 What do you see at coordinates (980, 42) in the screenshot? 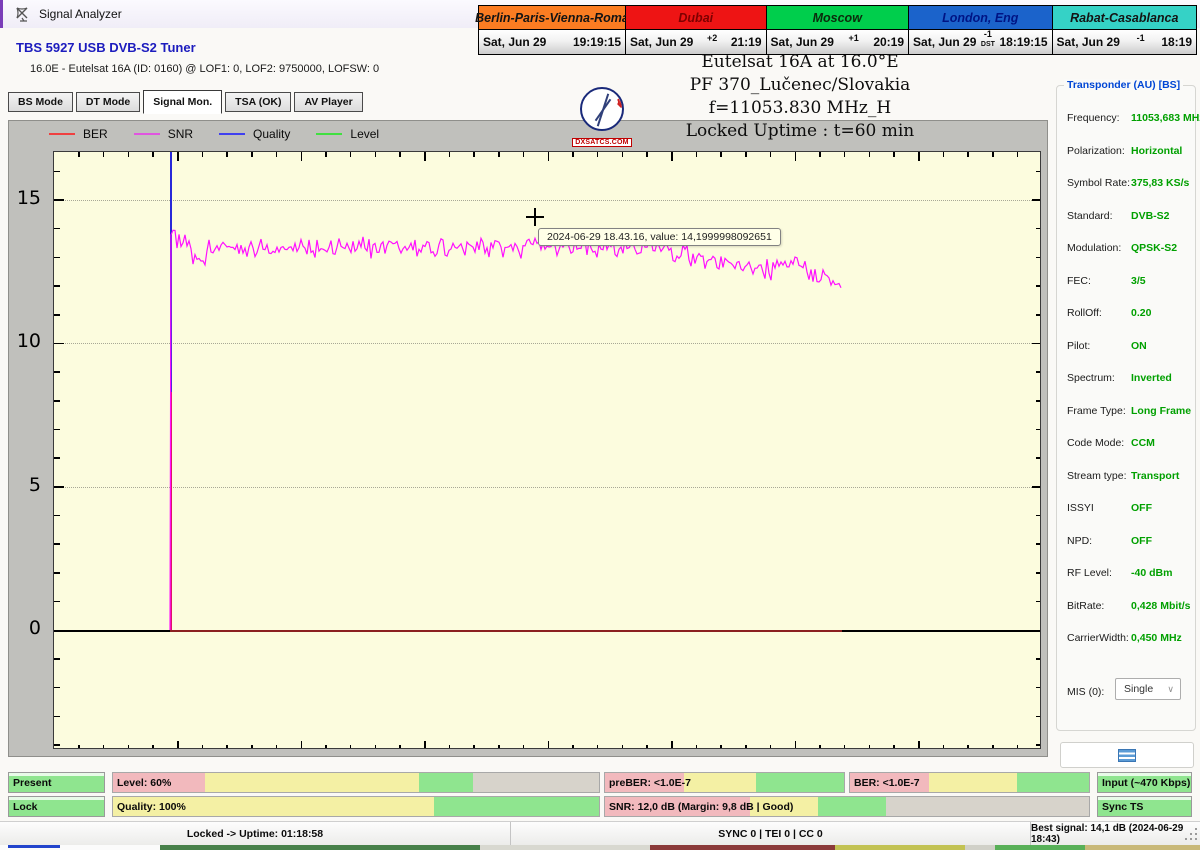
I see `clock-time: Sat, Jun 29 -1 DST 18:19:15` at bounding box center [980, 42].